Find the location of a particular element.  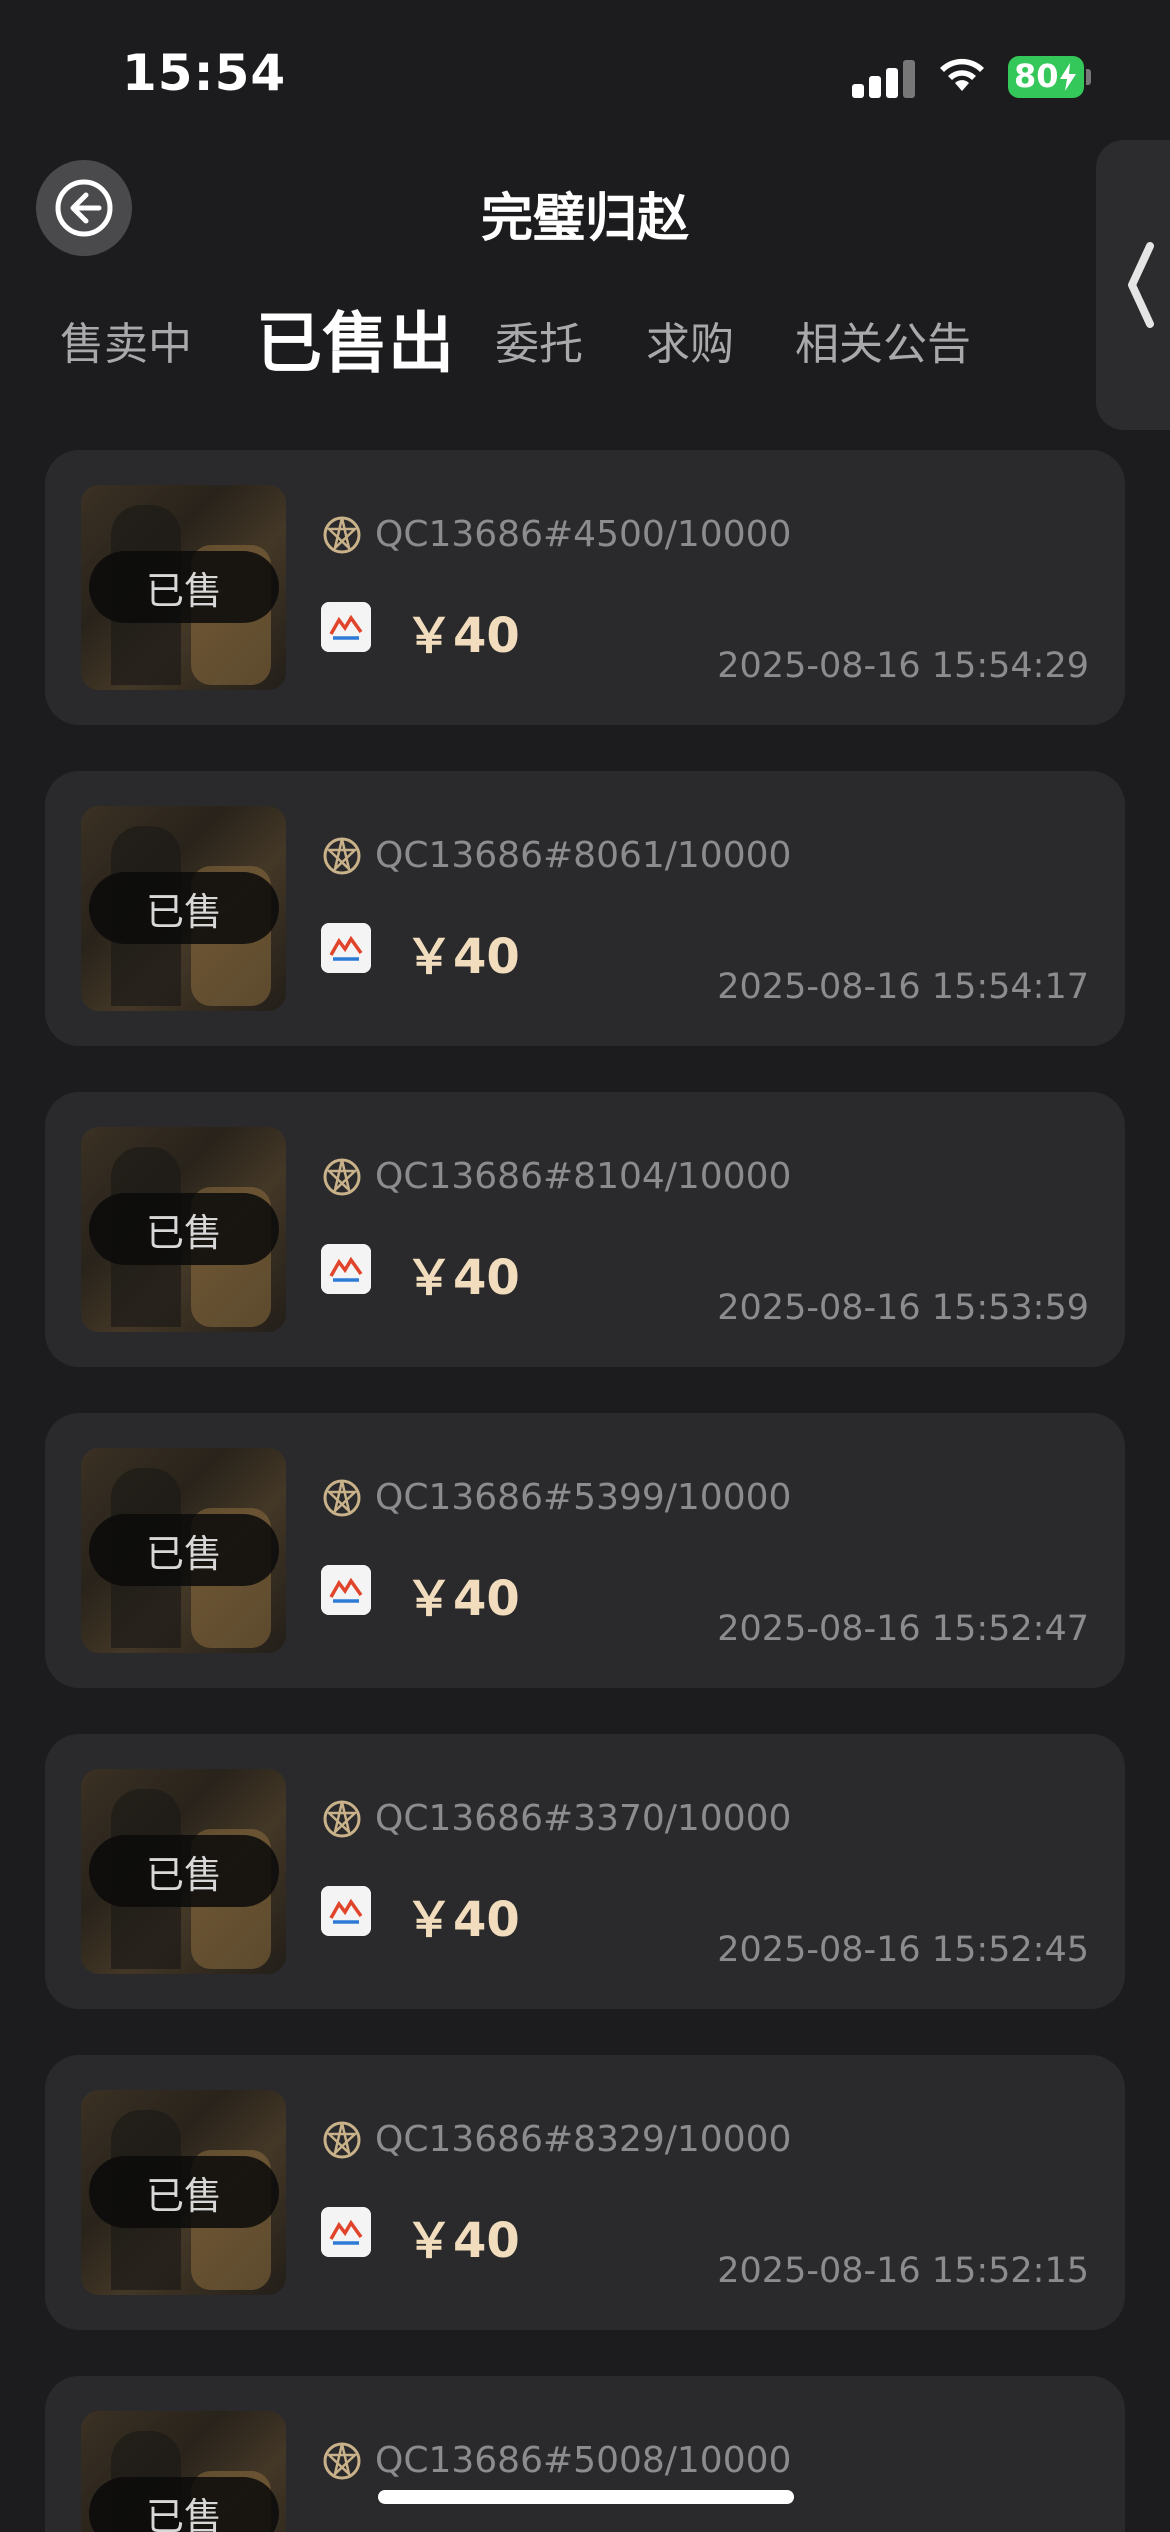

item-sold-time: 2025-08-16 15:52:15 is located at coordinates (903, 2271).